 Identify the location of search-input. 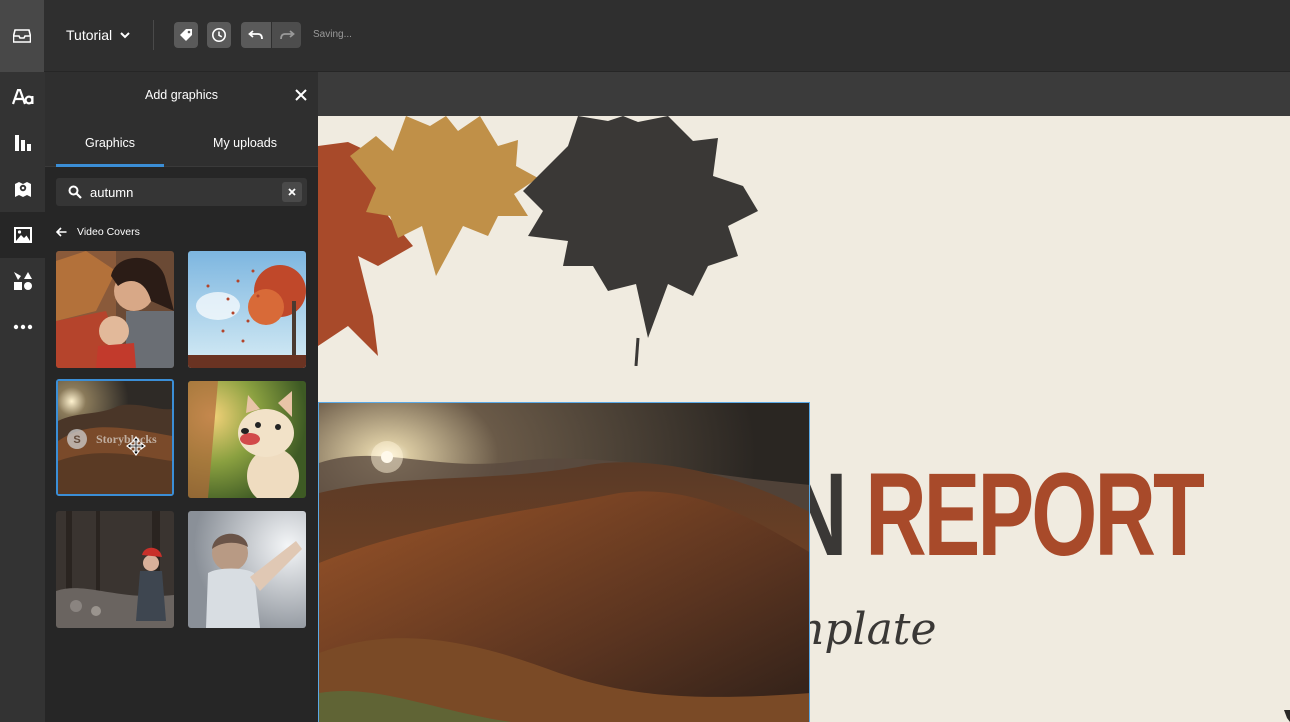
(185, 192).